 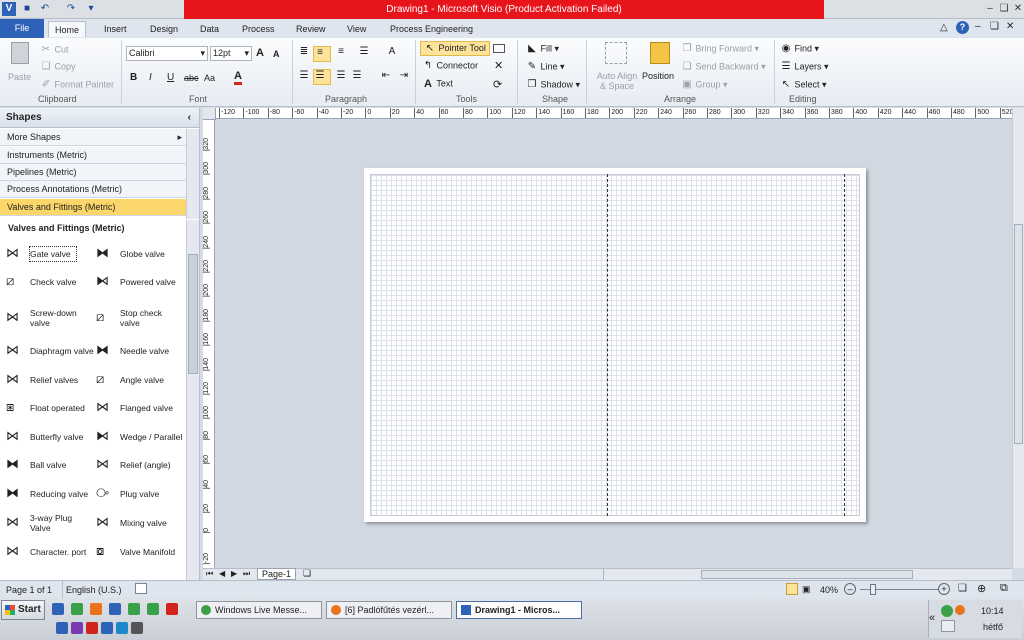 I want to click on start-button: Start, so click(x=23, y=610).